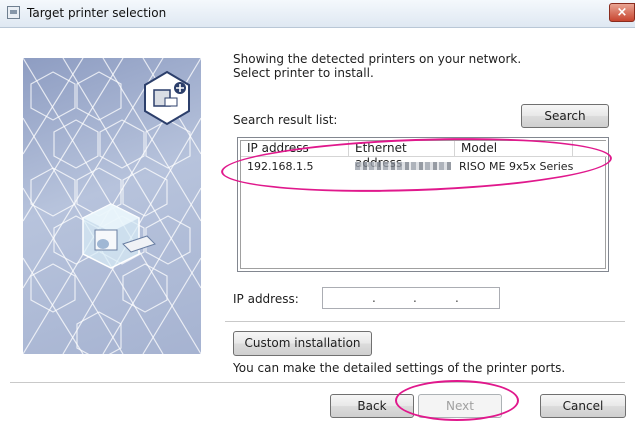 This screenshot has height=421, width=635. Describe the element at coordinates (622, 12) in the screenshot. I see `close-button: ×` at that location.